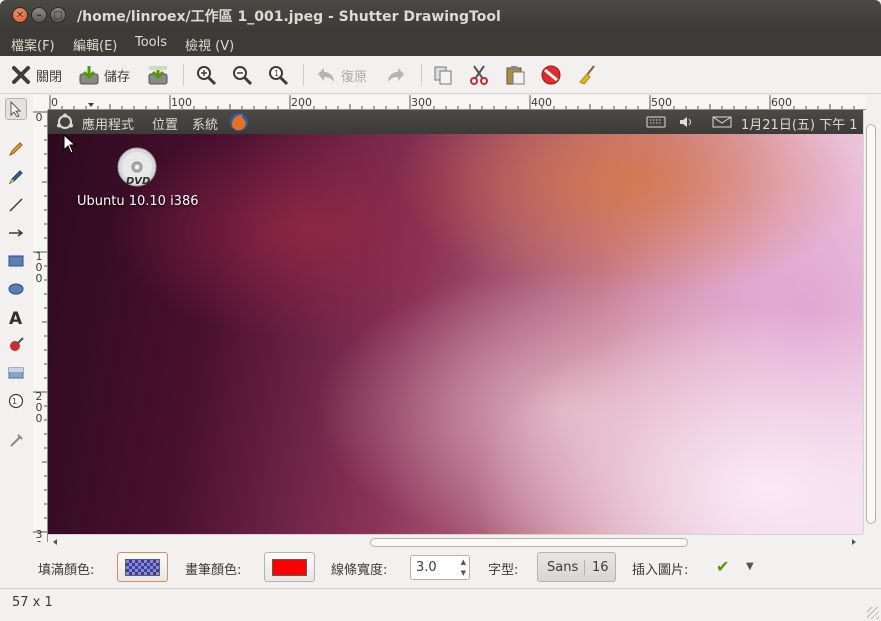  I want to click on close-button-label: 關閉, so click(49, 77).